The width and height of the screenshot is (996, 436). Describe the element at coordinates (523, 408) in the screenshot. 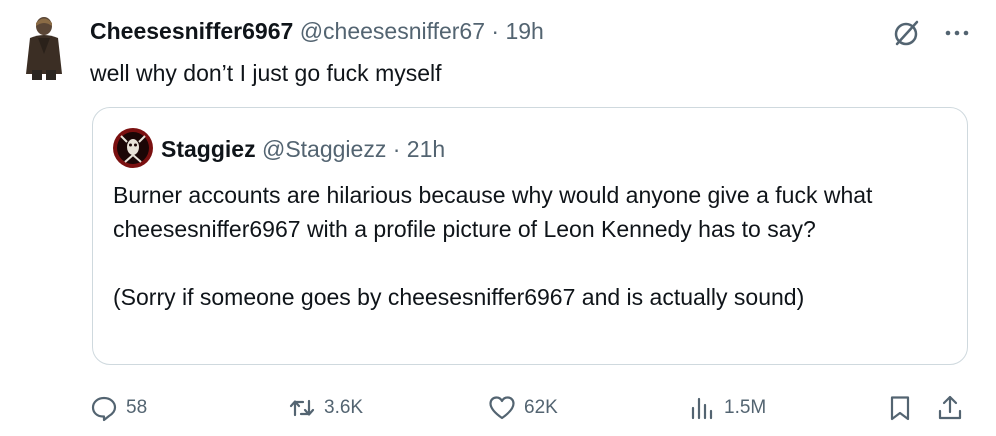

I see `like-button: 62K` at that location.